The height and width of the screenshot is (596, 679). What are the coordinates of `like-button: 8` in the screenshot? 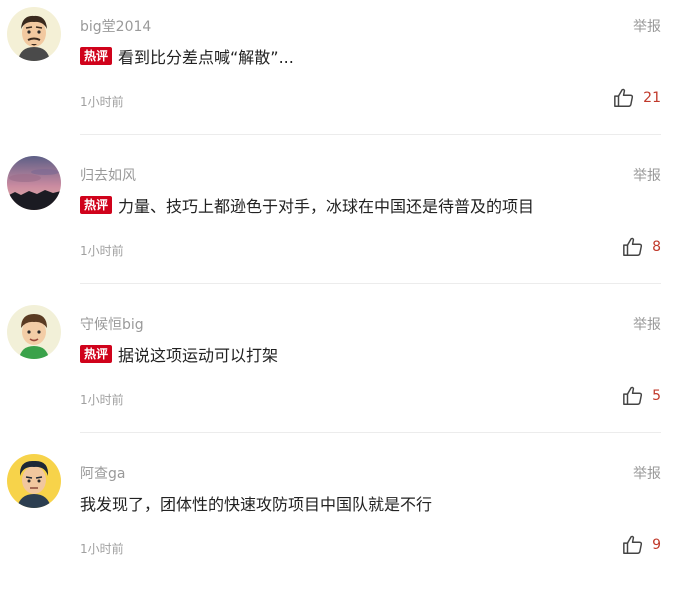 It's located at (641, 247).